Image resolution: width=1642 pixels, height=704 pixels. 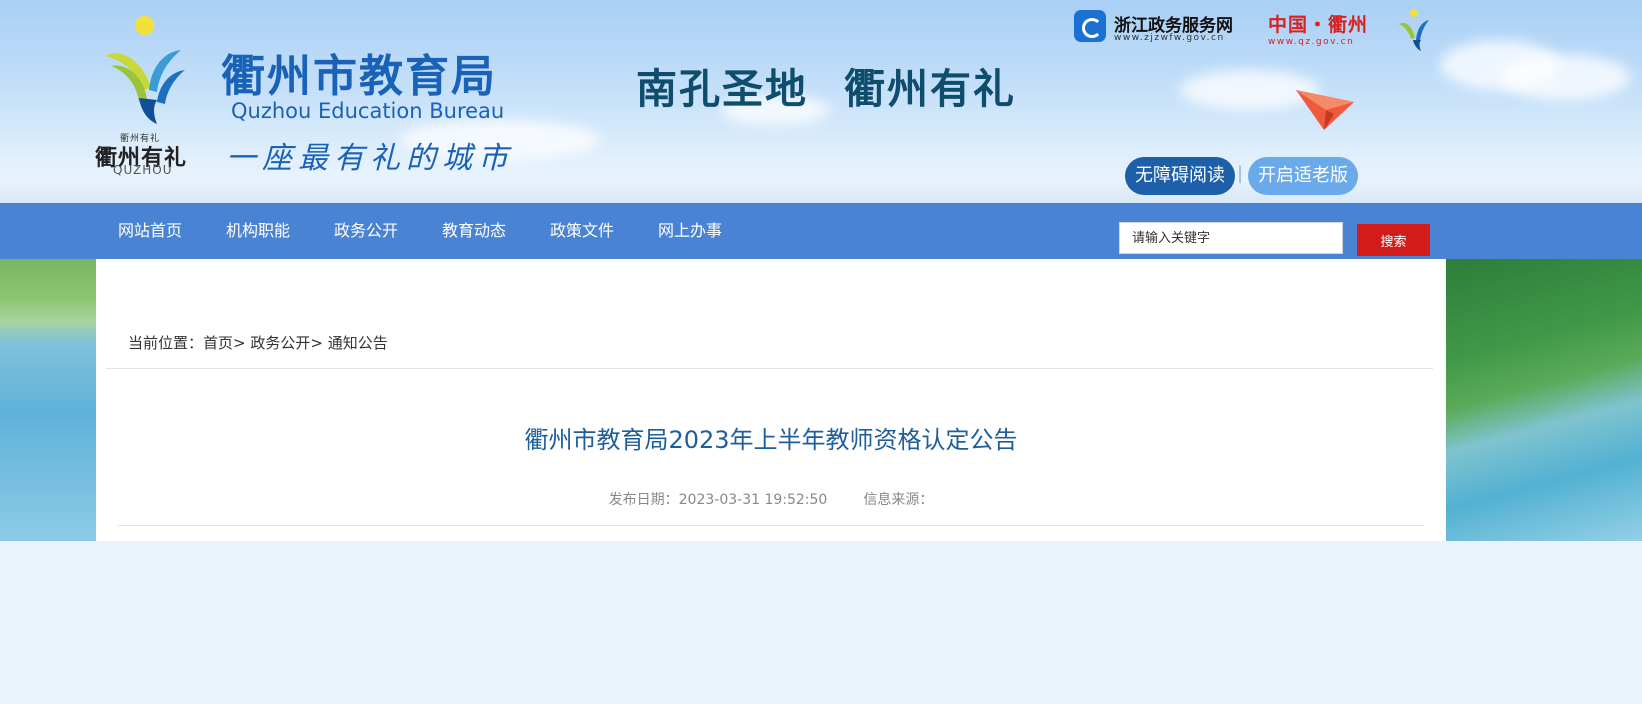 I want to click on site-subtitle: Quzhou Education Bureau, so click(x=368, y=111).